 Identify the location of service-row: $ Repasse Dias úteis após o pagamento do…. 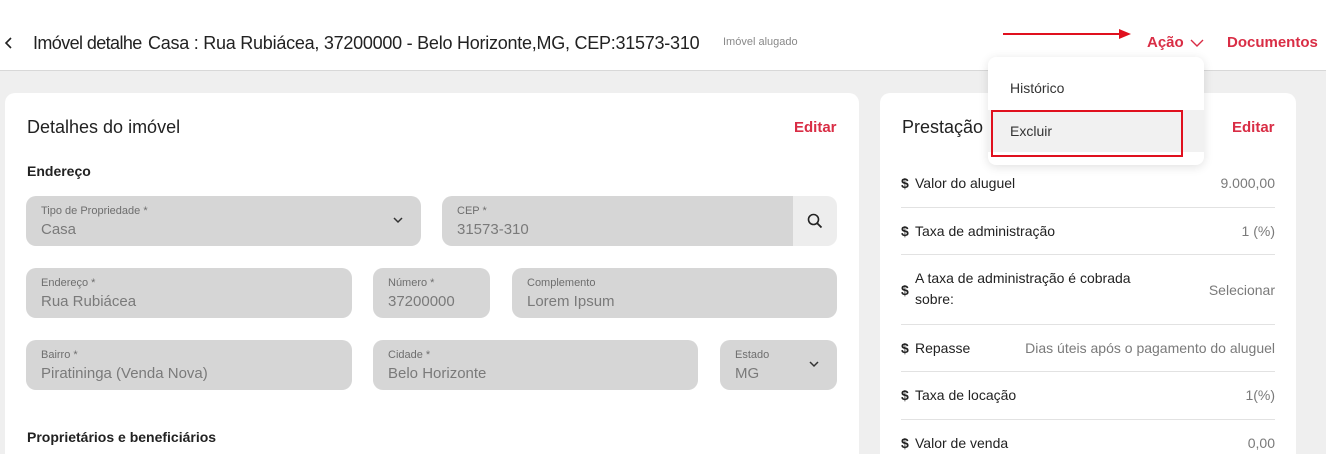
(1088, 348).